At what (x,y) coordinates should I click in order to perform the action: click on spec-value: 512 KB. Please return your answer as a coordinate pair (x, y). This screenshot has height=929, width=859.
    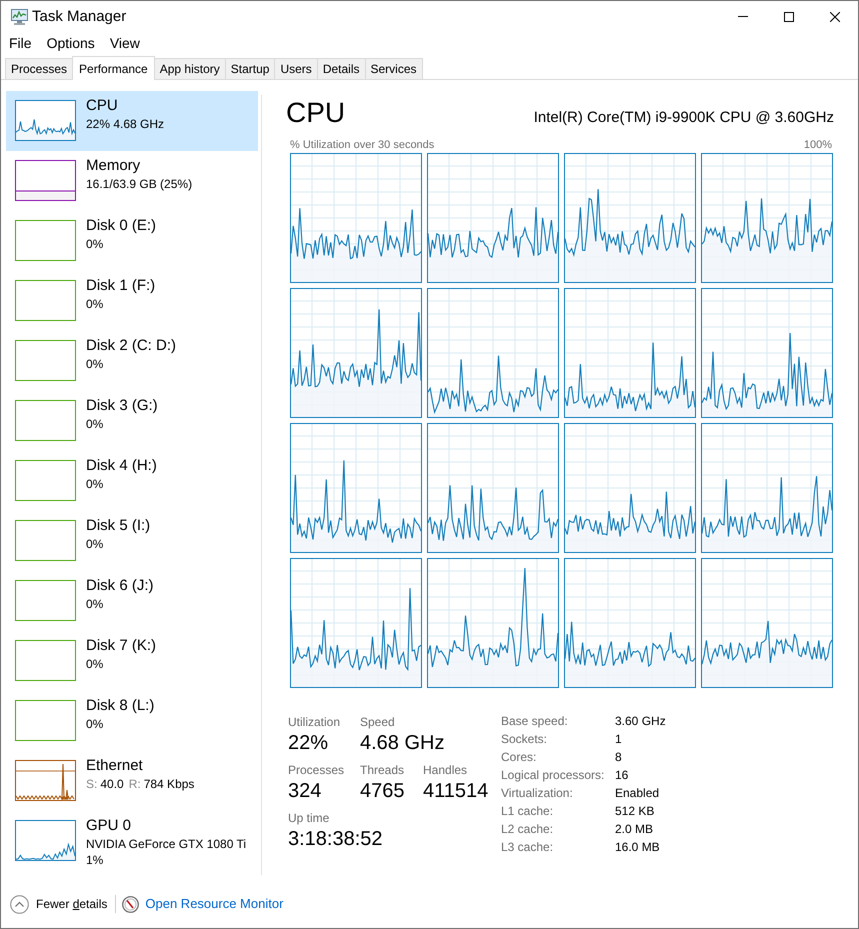
    Looking at the image, I should click on (634, 811).